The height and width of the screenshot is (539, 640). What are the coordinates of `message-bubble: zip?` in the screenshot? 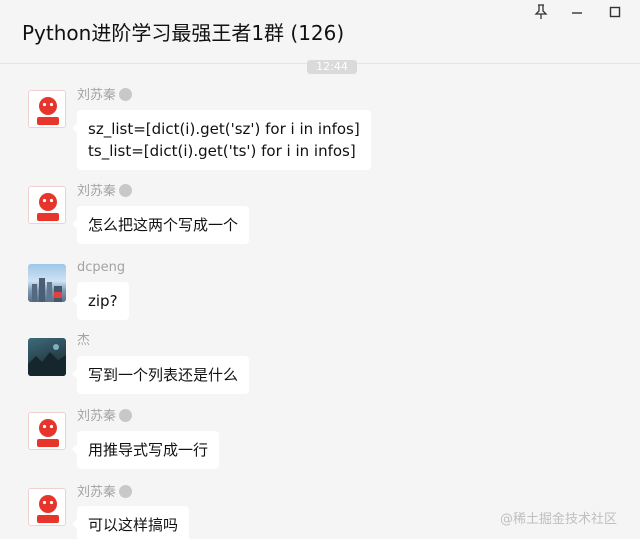 It's located at (100, 301).